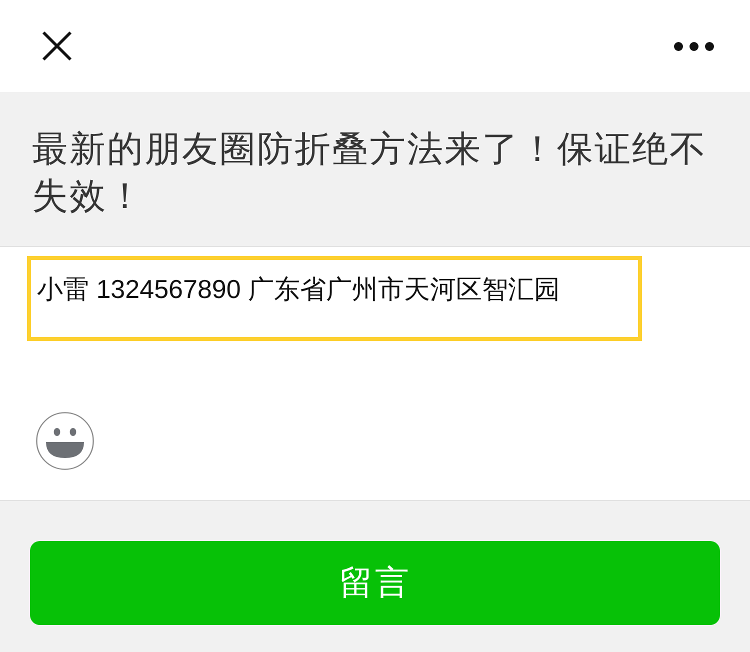  I want to click on article-title: 最新的朋友圈防折叠方法来了！保证绝不失效！, so click(370, 172).